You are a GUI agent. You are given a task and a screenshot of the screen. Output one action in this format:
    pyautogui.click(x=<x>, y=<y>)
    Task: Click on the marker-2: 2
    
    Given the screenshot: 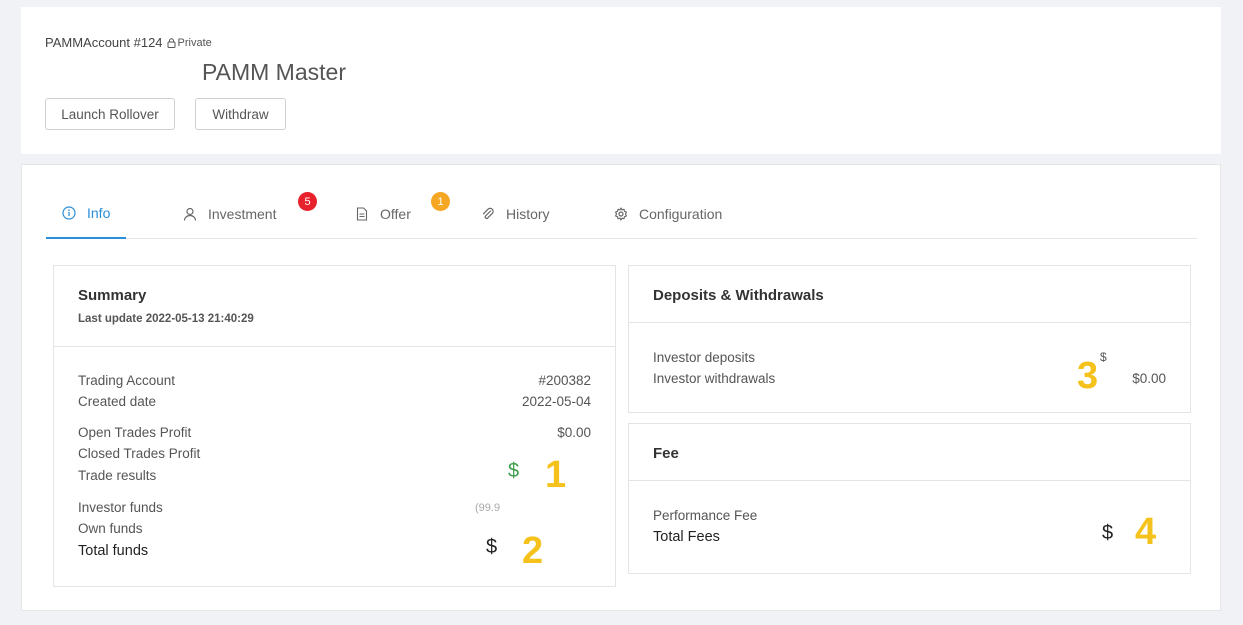 What is the action you would take?
    pyautogui.click(x=533, y=551)
    